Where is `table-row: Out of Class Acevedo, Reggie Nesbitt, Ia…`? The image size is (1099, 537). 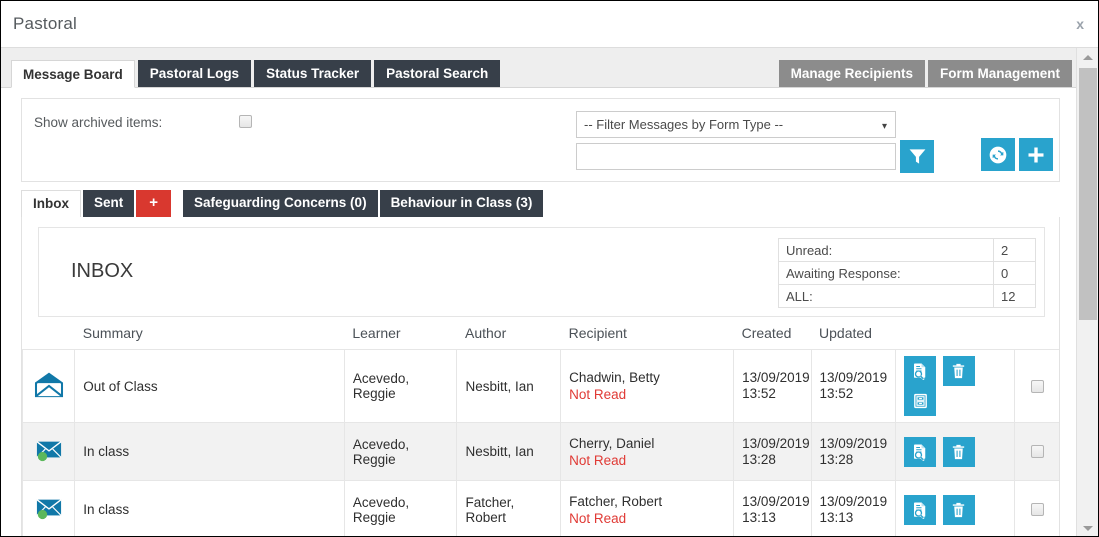 table-row: Out of Class Acevedo, Reggie Nesbitt, Ia… is located at coordinates (540, 386).